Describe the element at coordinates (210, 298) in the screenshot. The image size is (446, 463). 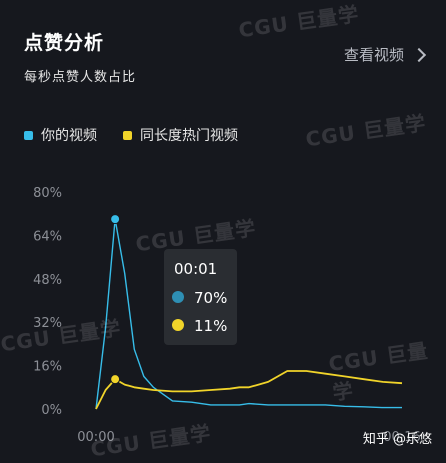
I see `tooltip-value-your-video: 70%` at that location.